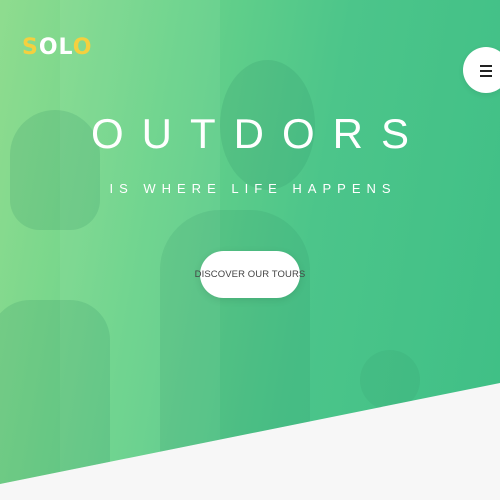 This screenshot has width=500, height=500. I want to click on hero-title: OUTDORS, so click(259, 133).